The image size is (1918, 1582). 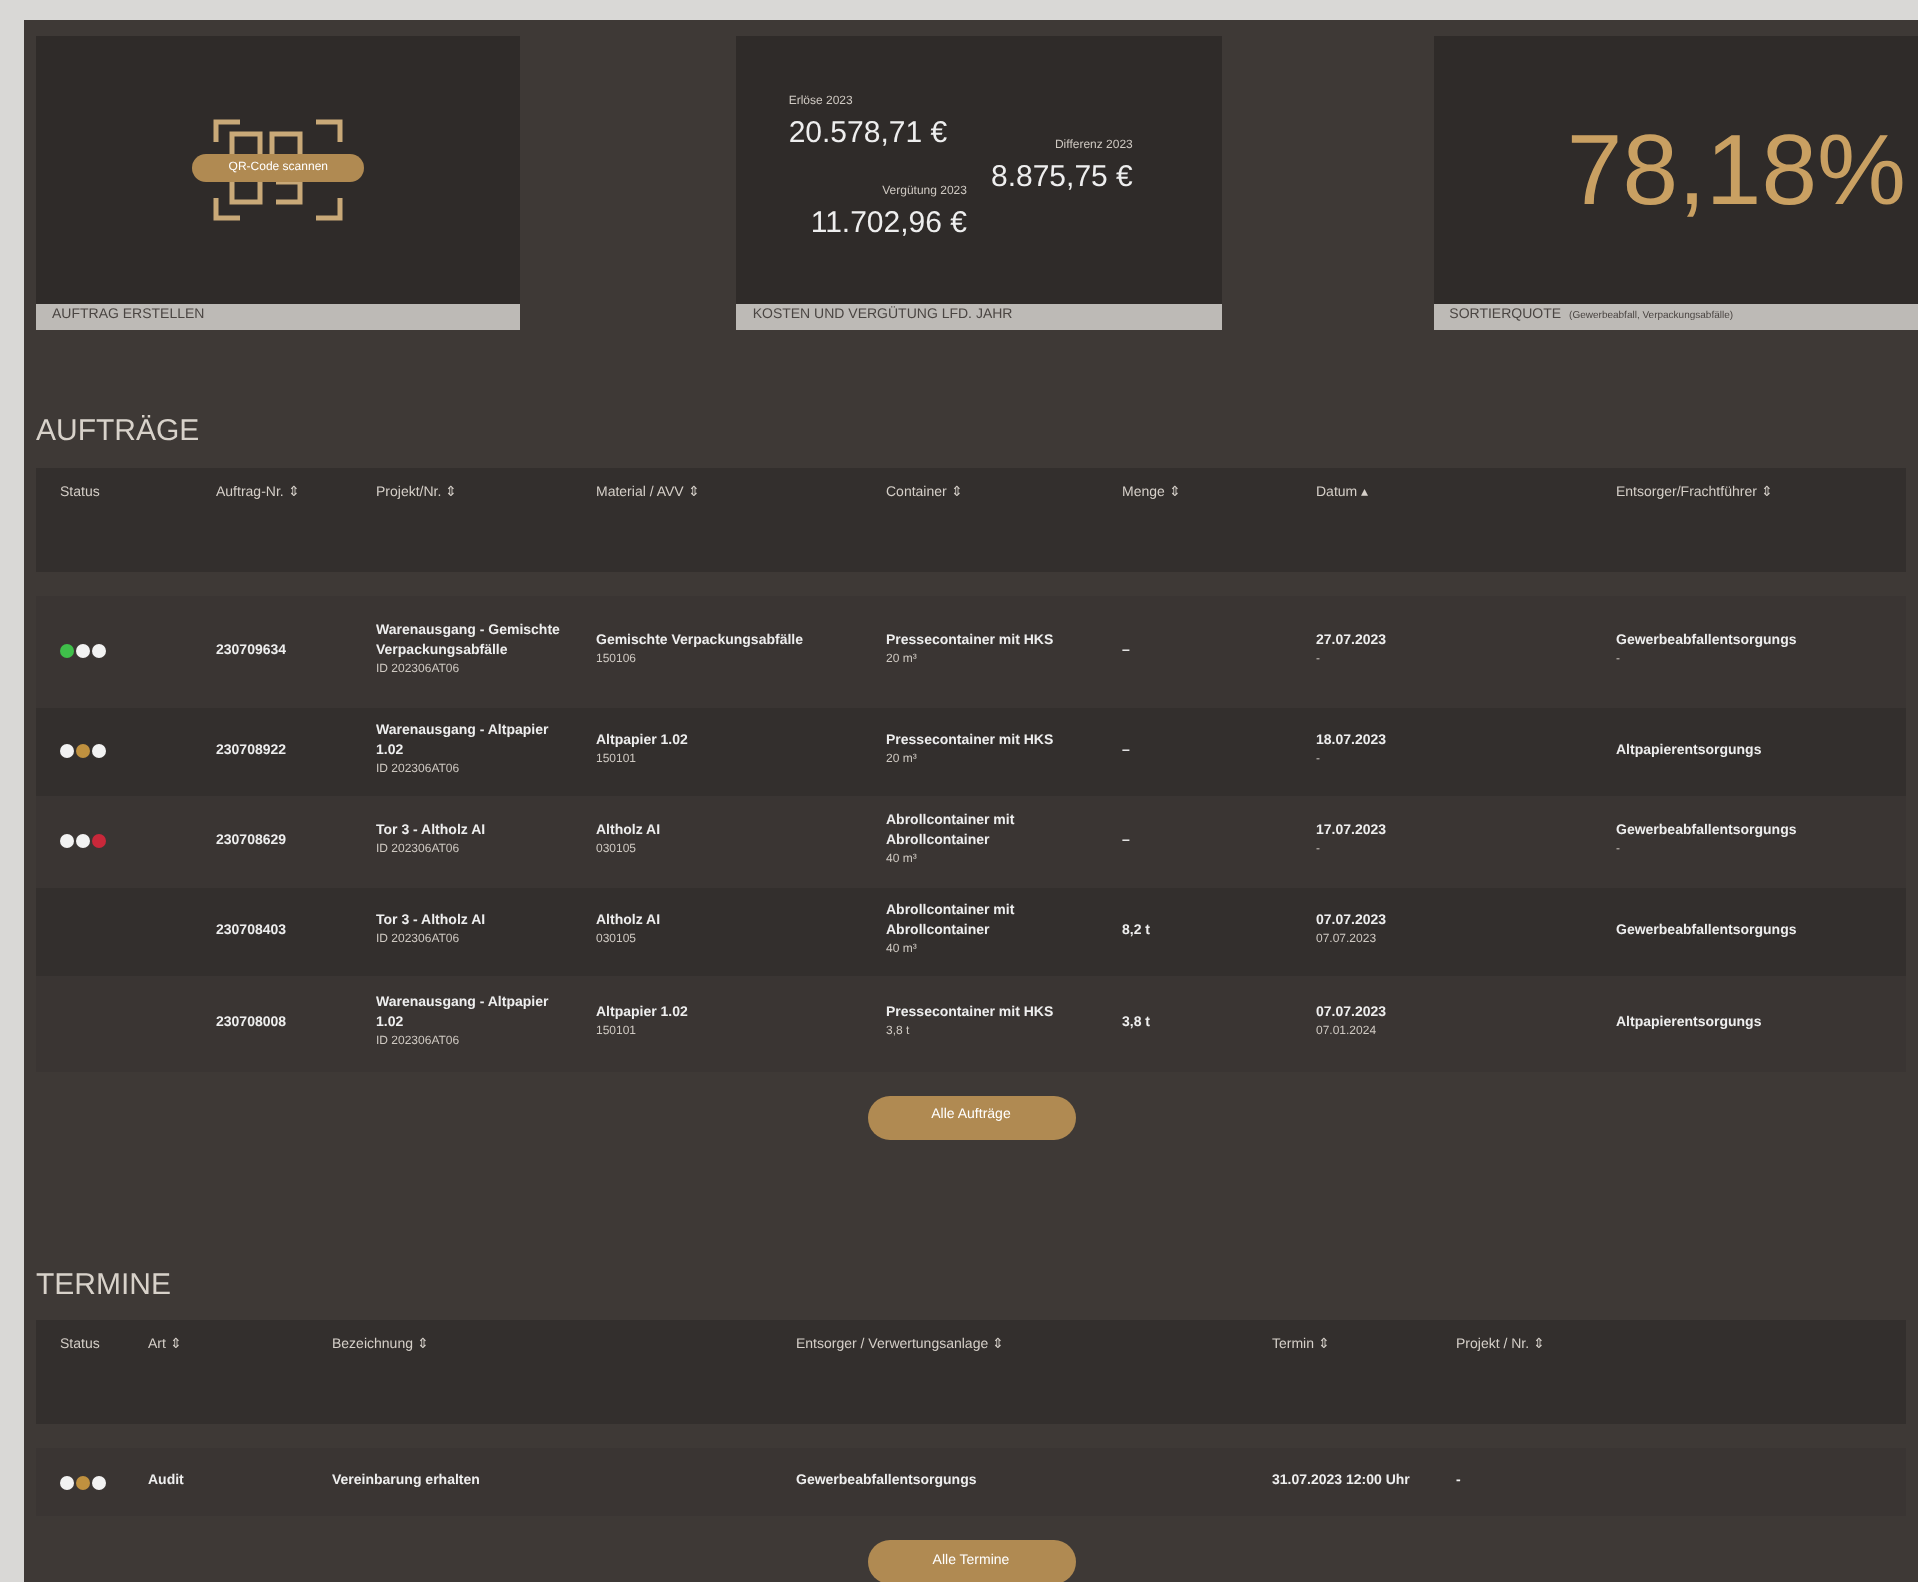 I want to click on figure-value: 20.578,71 €, so click(x=868, y=133).